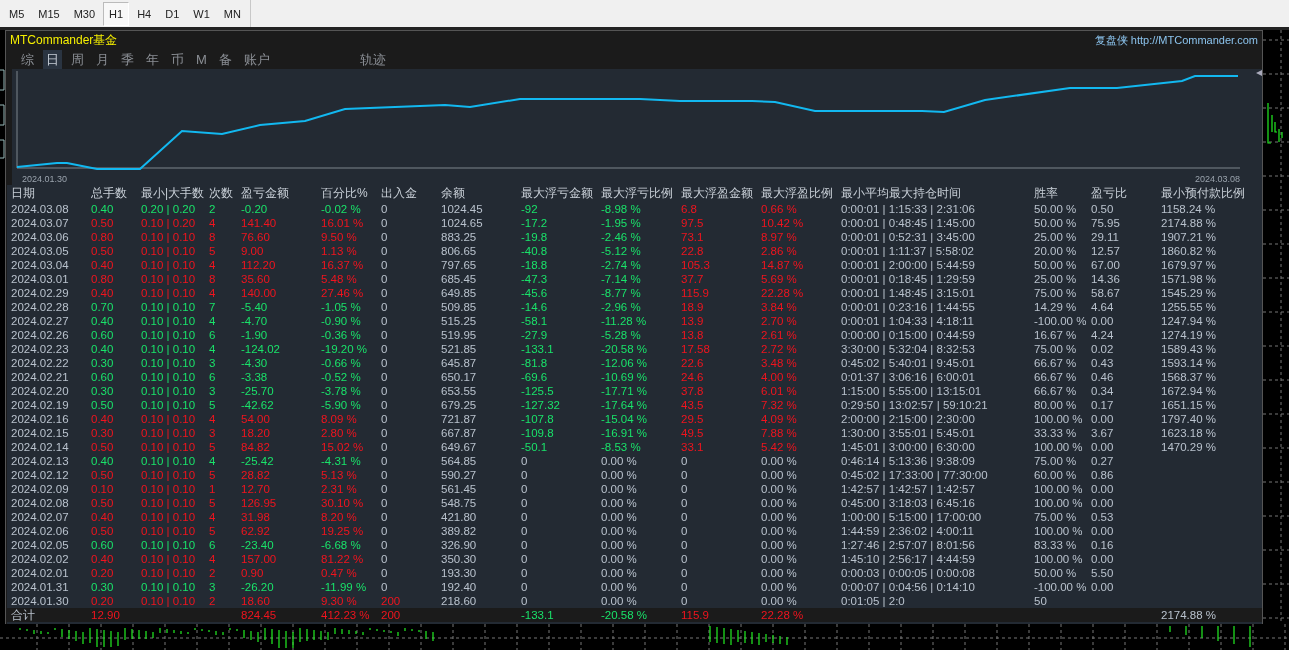 This screenshot has height=650, width=1289. Describe the element at coordinates (1103, 419) in the screenshot. I see `table-cell-text: 0.00` at that location.